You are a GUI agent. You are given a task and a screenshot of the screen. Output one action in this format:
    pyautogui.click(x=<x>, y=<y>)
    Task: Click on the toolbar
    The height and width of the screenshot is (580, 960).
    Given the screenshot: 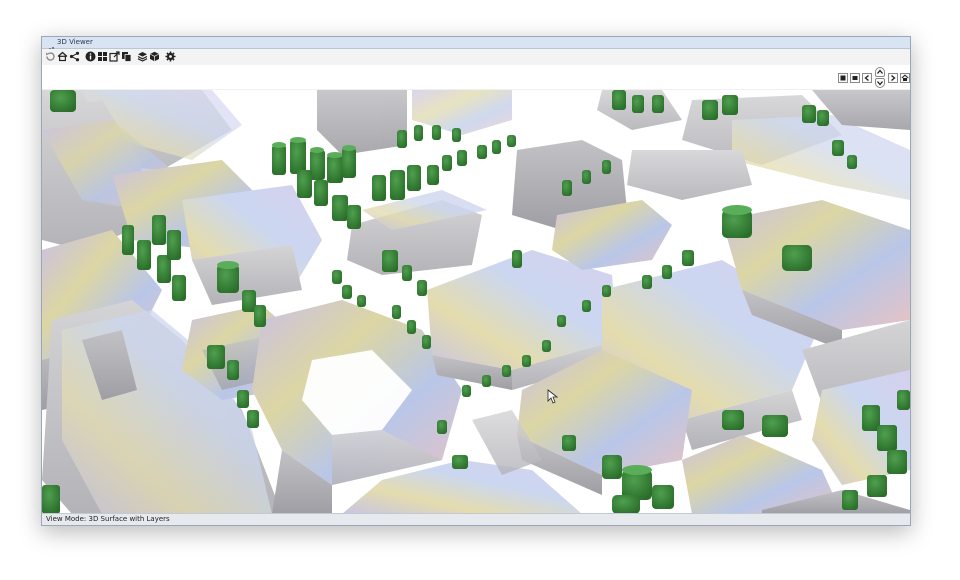 What is the action you would take?
    pyautogui.click(x=476, y=57)
    